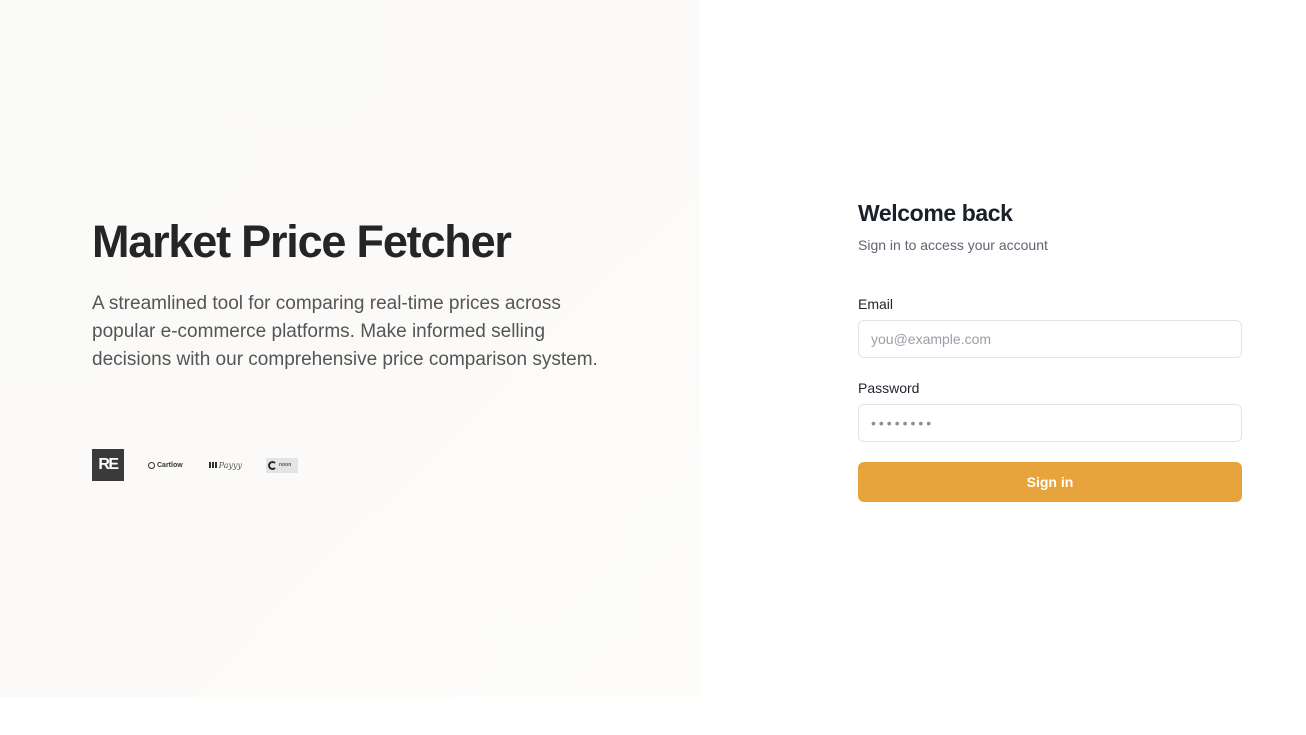 Image resolution: width=1306 pixels, height=735 pixels. Describe the element at coordinates (212, 465) in the screenshot. I see `payyy-mark-icon` at that location.